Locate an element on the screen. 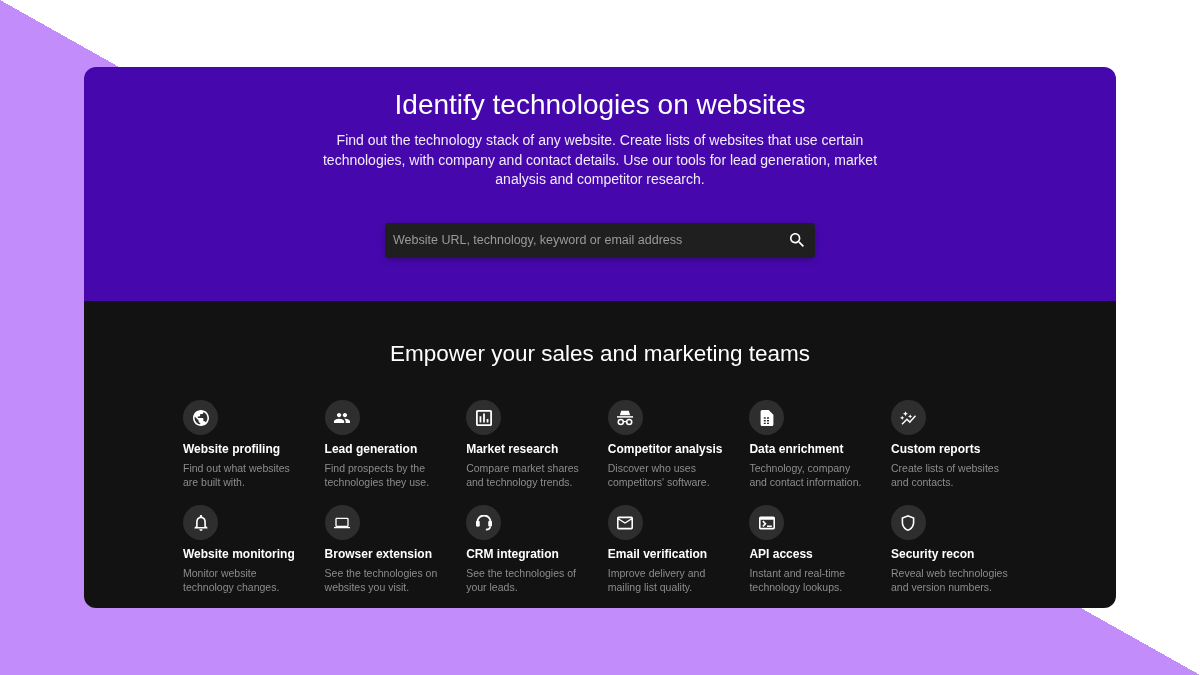 The image size is (1200, 675). shield-icon is located at coordinates (908, 522).